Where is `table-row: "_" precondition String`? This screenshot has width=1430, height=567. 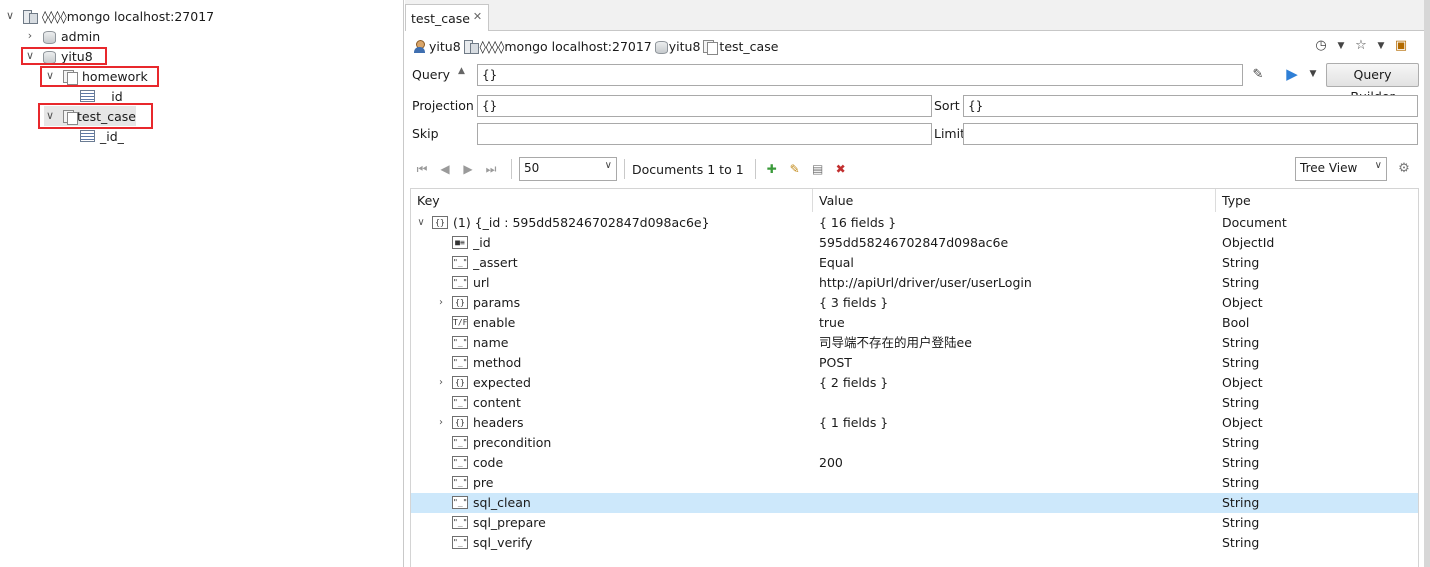 table-row: "_" precondition String is located at coordinates (914, 443).